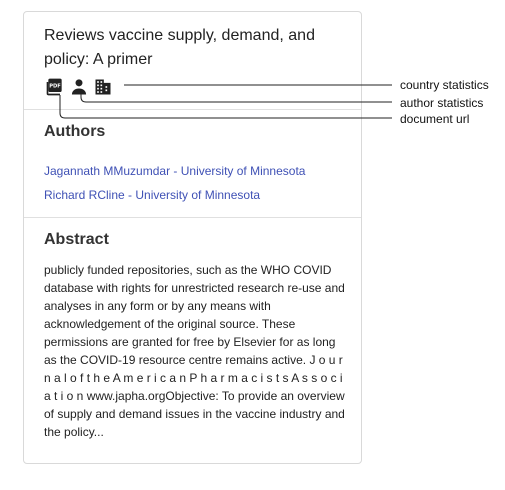  What do you see at coordinates (444, 85) in the screenshot?
I see `country-statistics-label: country statistics` at bounding box center [444, 85].